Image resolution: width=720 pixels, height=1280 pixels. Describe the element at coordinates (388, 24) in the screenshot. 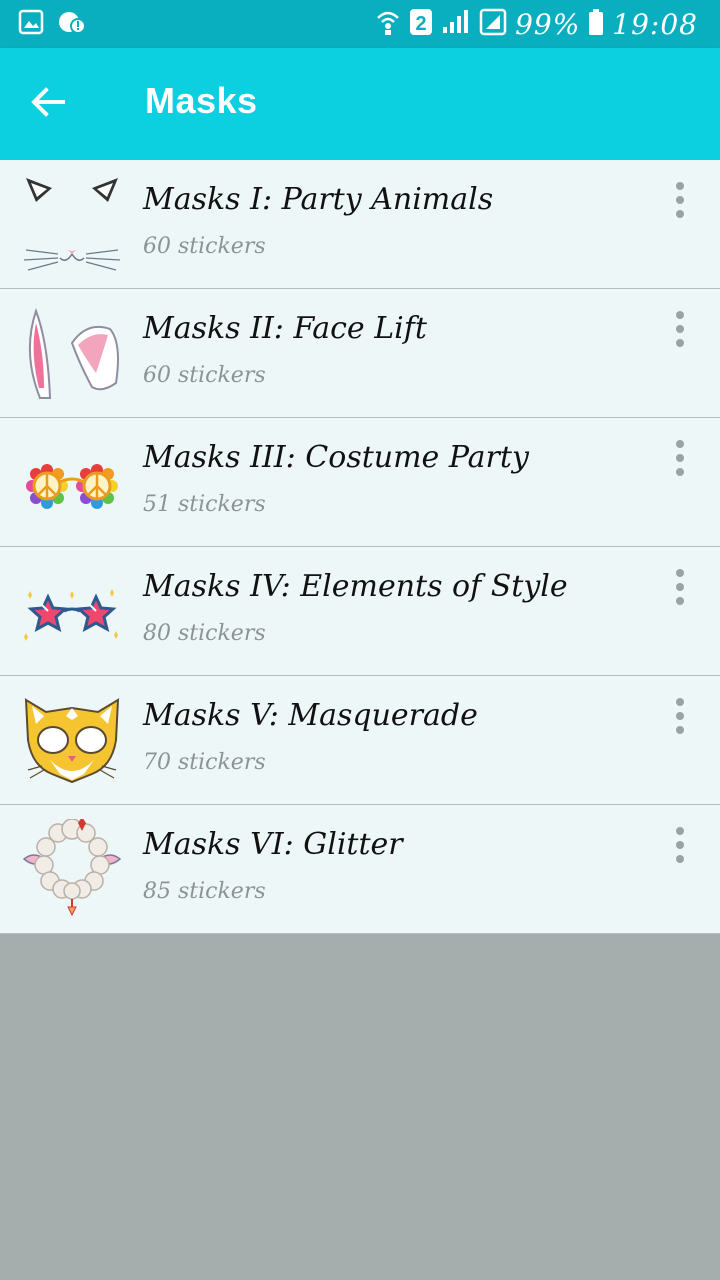

I see `wifi-calling-icon` at that location.